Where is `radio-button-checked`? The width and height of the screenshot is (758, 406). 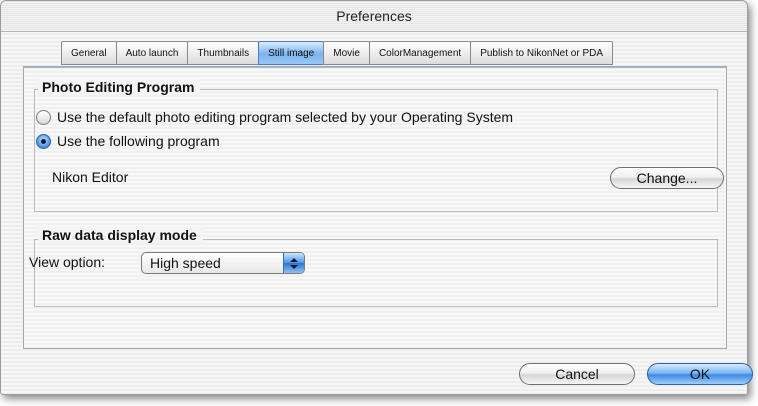 radio-button-checked is located at coordinates (43, 141).